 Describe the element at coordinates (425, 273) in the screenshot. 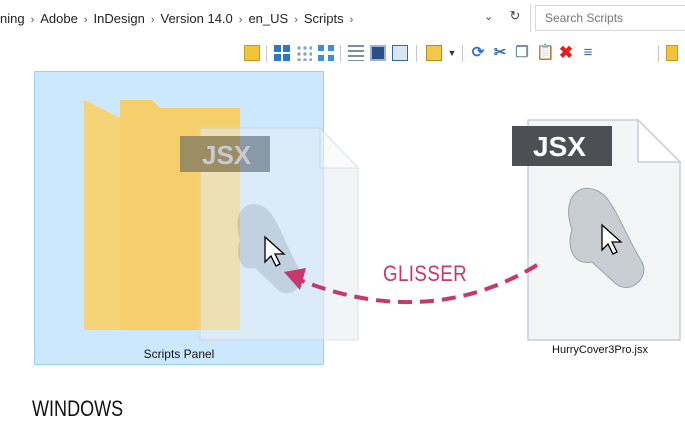

I see `drag-annotation: GLISSER` at that location.